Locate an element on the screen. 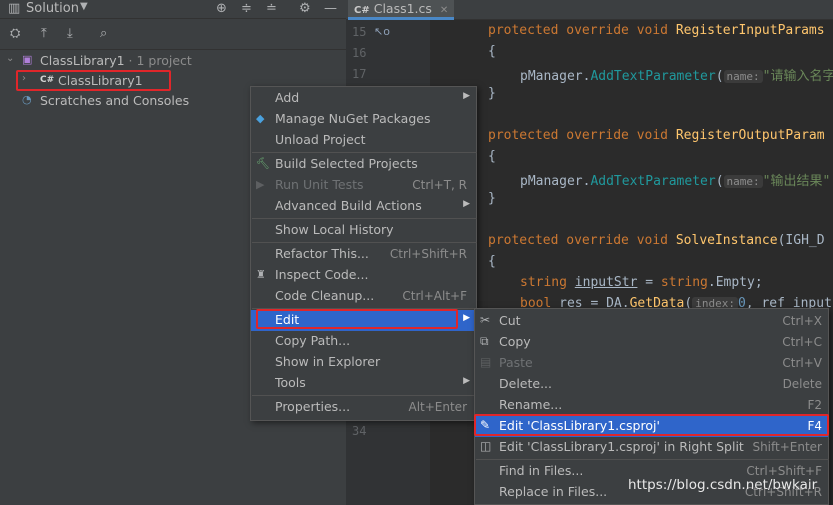  copy-icon: ⧉ is located at coordinates (484, 341).